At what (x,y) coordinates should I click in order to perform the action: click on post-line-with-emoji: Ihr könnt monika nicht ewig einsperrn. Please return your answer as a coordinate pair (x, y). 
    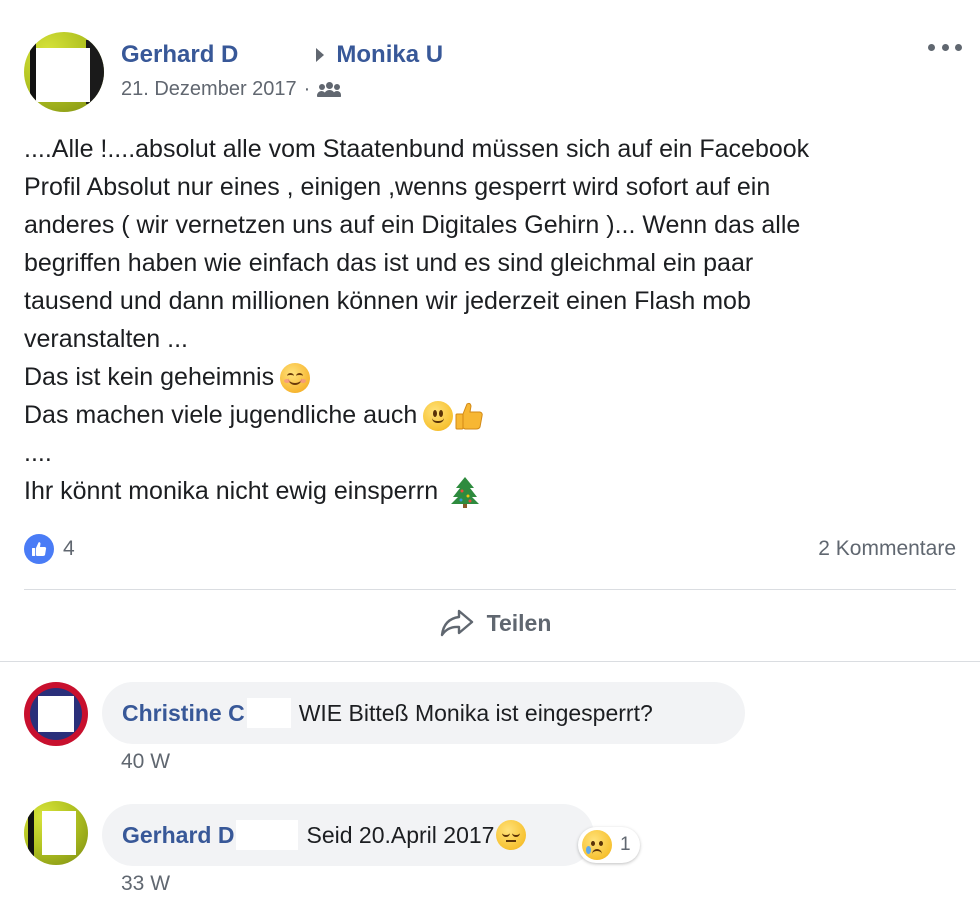
    Looking at the image, I should click on (494, 491).